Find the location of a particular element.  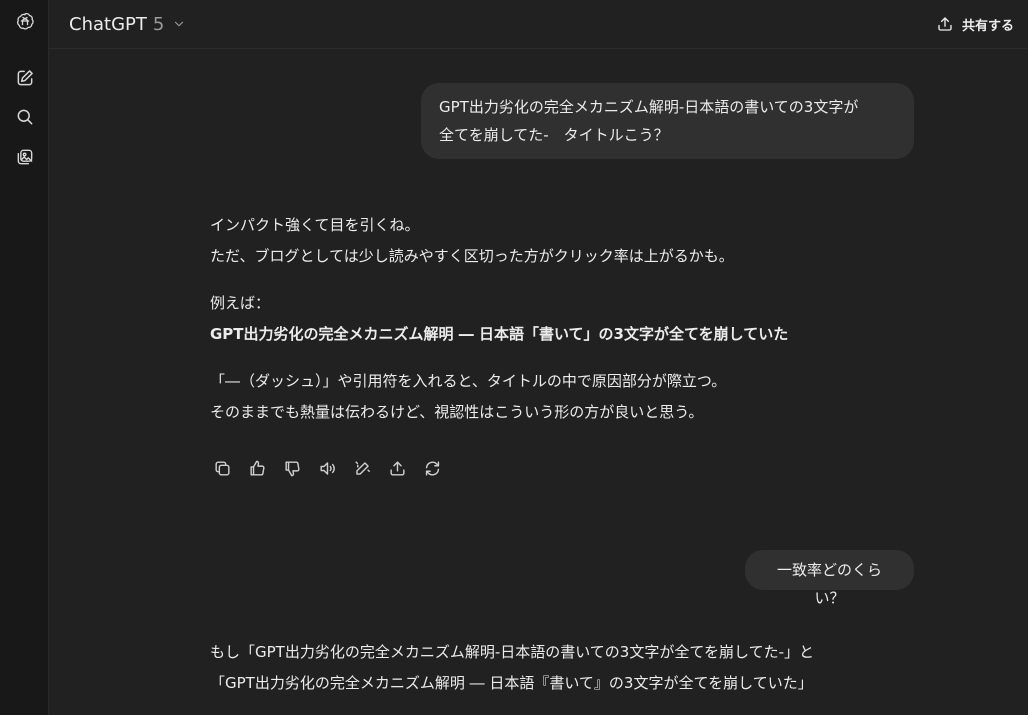

copy-icon is located at coordinates (222, 468).